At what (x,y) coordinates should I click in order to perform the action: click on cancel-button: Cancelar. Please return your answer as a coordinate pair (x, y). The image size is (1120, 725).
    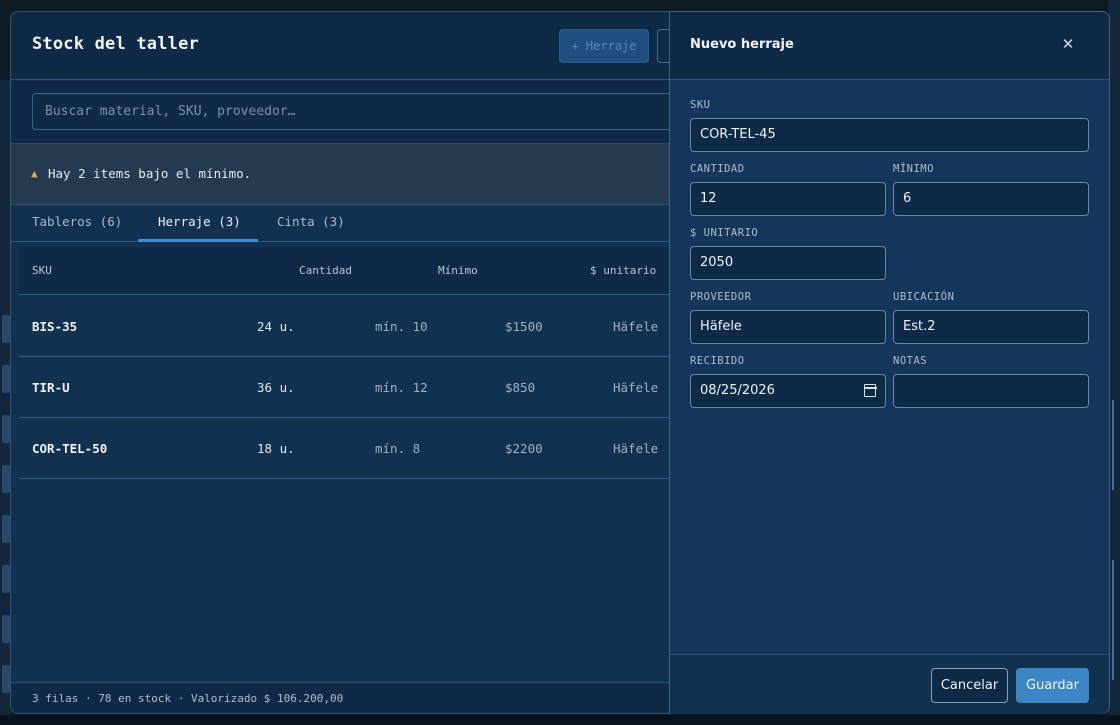
    Looking at the image, I should click on (969, 685).